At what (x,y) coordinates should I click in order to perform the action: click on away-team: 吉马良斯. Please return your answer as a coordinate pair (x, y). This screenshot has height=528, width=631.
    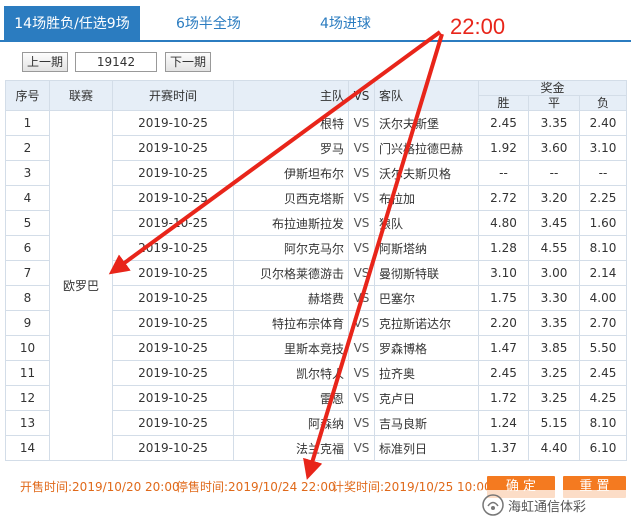
    Looking at the image, I should click on (426, 423).